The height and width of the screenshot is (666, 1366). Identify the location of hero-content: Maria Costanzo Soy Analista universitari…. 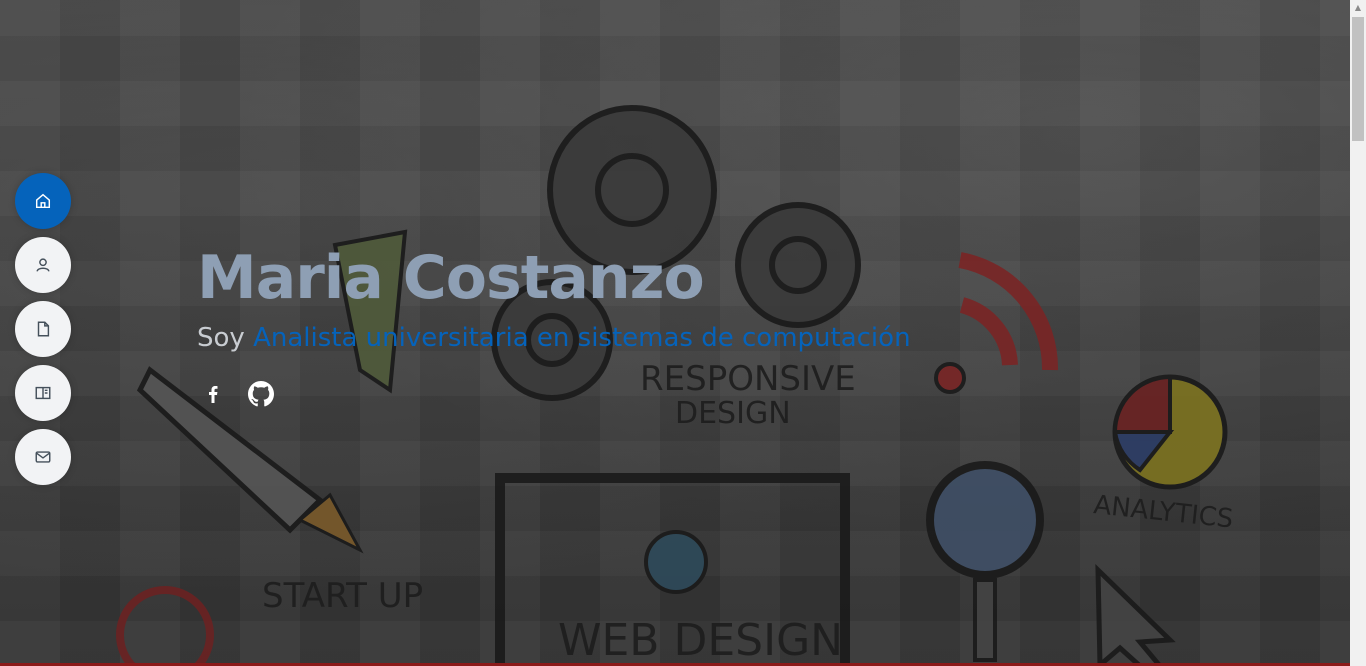
(554, 324).